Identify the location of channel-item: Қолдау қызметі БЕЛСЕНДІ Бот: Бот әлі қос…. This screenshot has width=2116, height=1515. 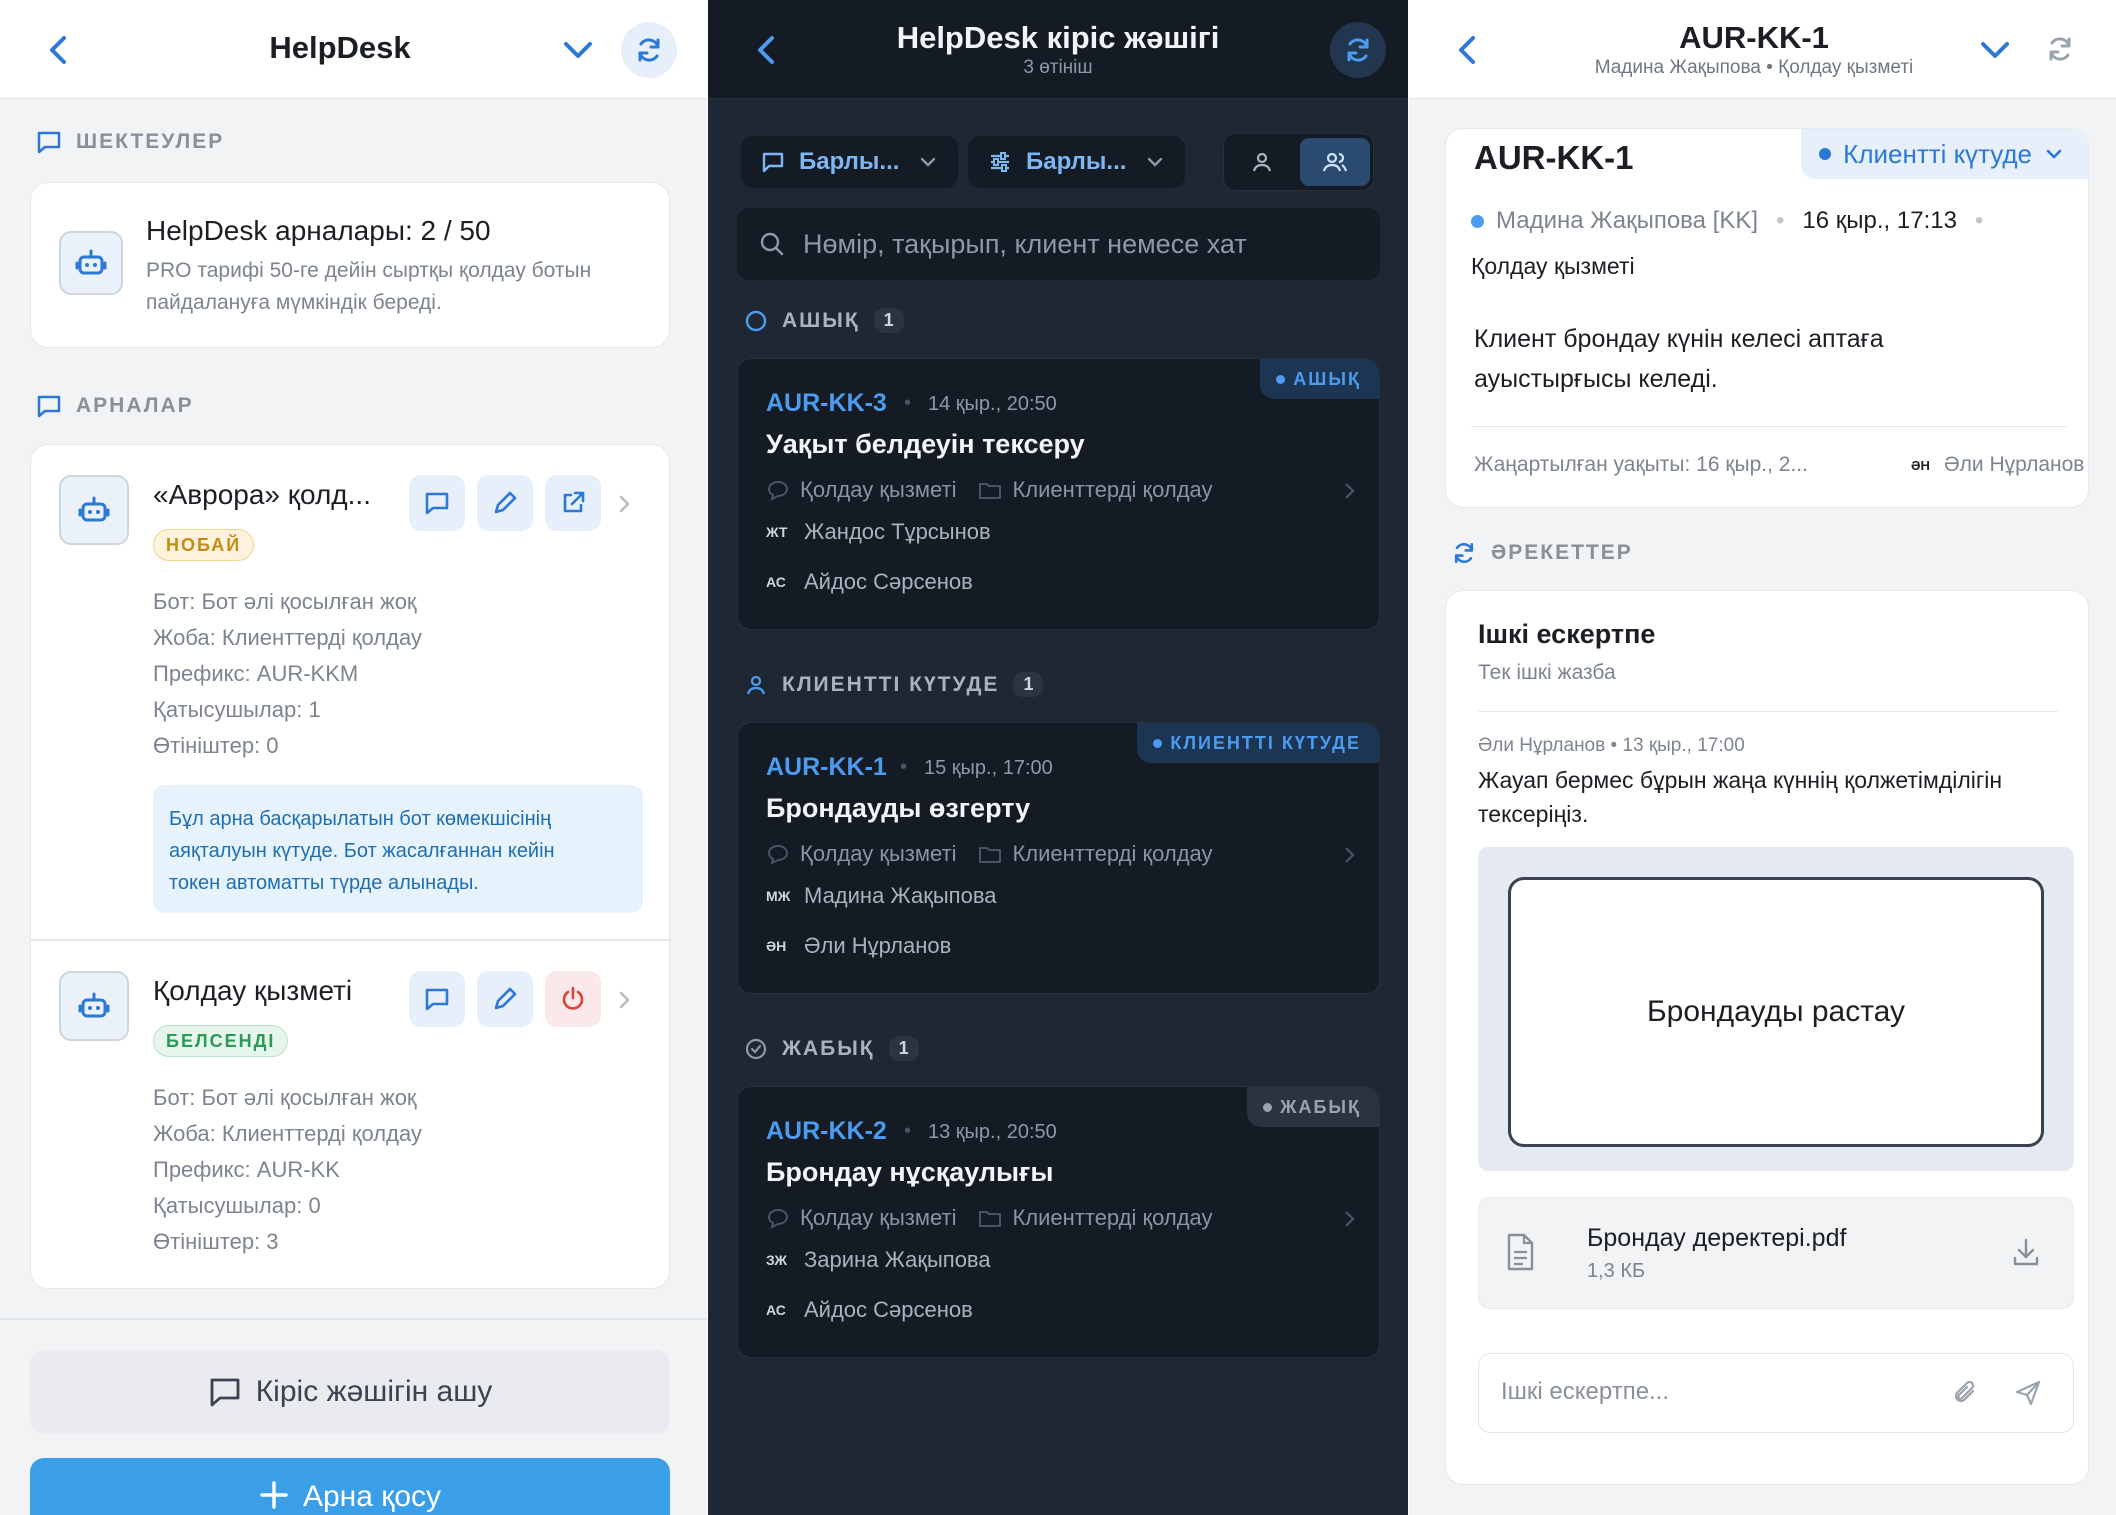
(351, 1115).